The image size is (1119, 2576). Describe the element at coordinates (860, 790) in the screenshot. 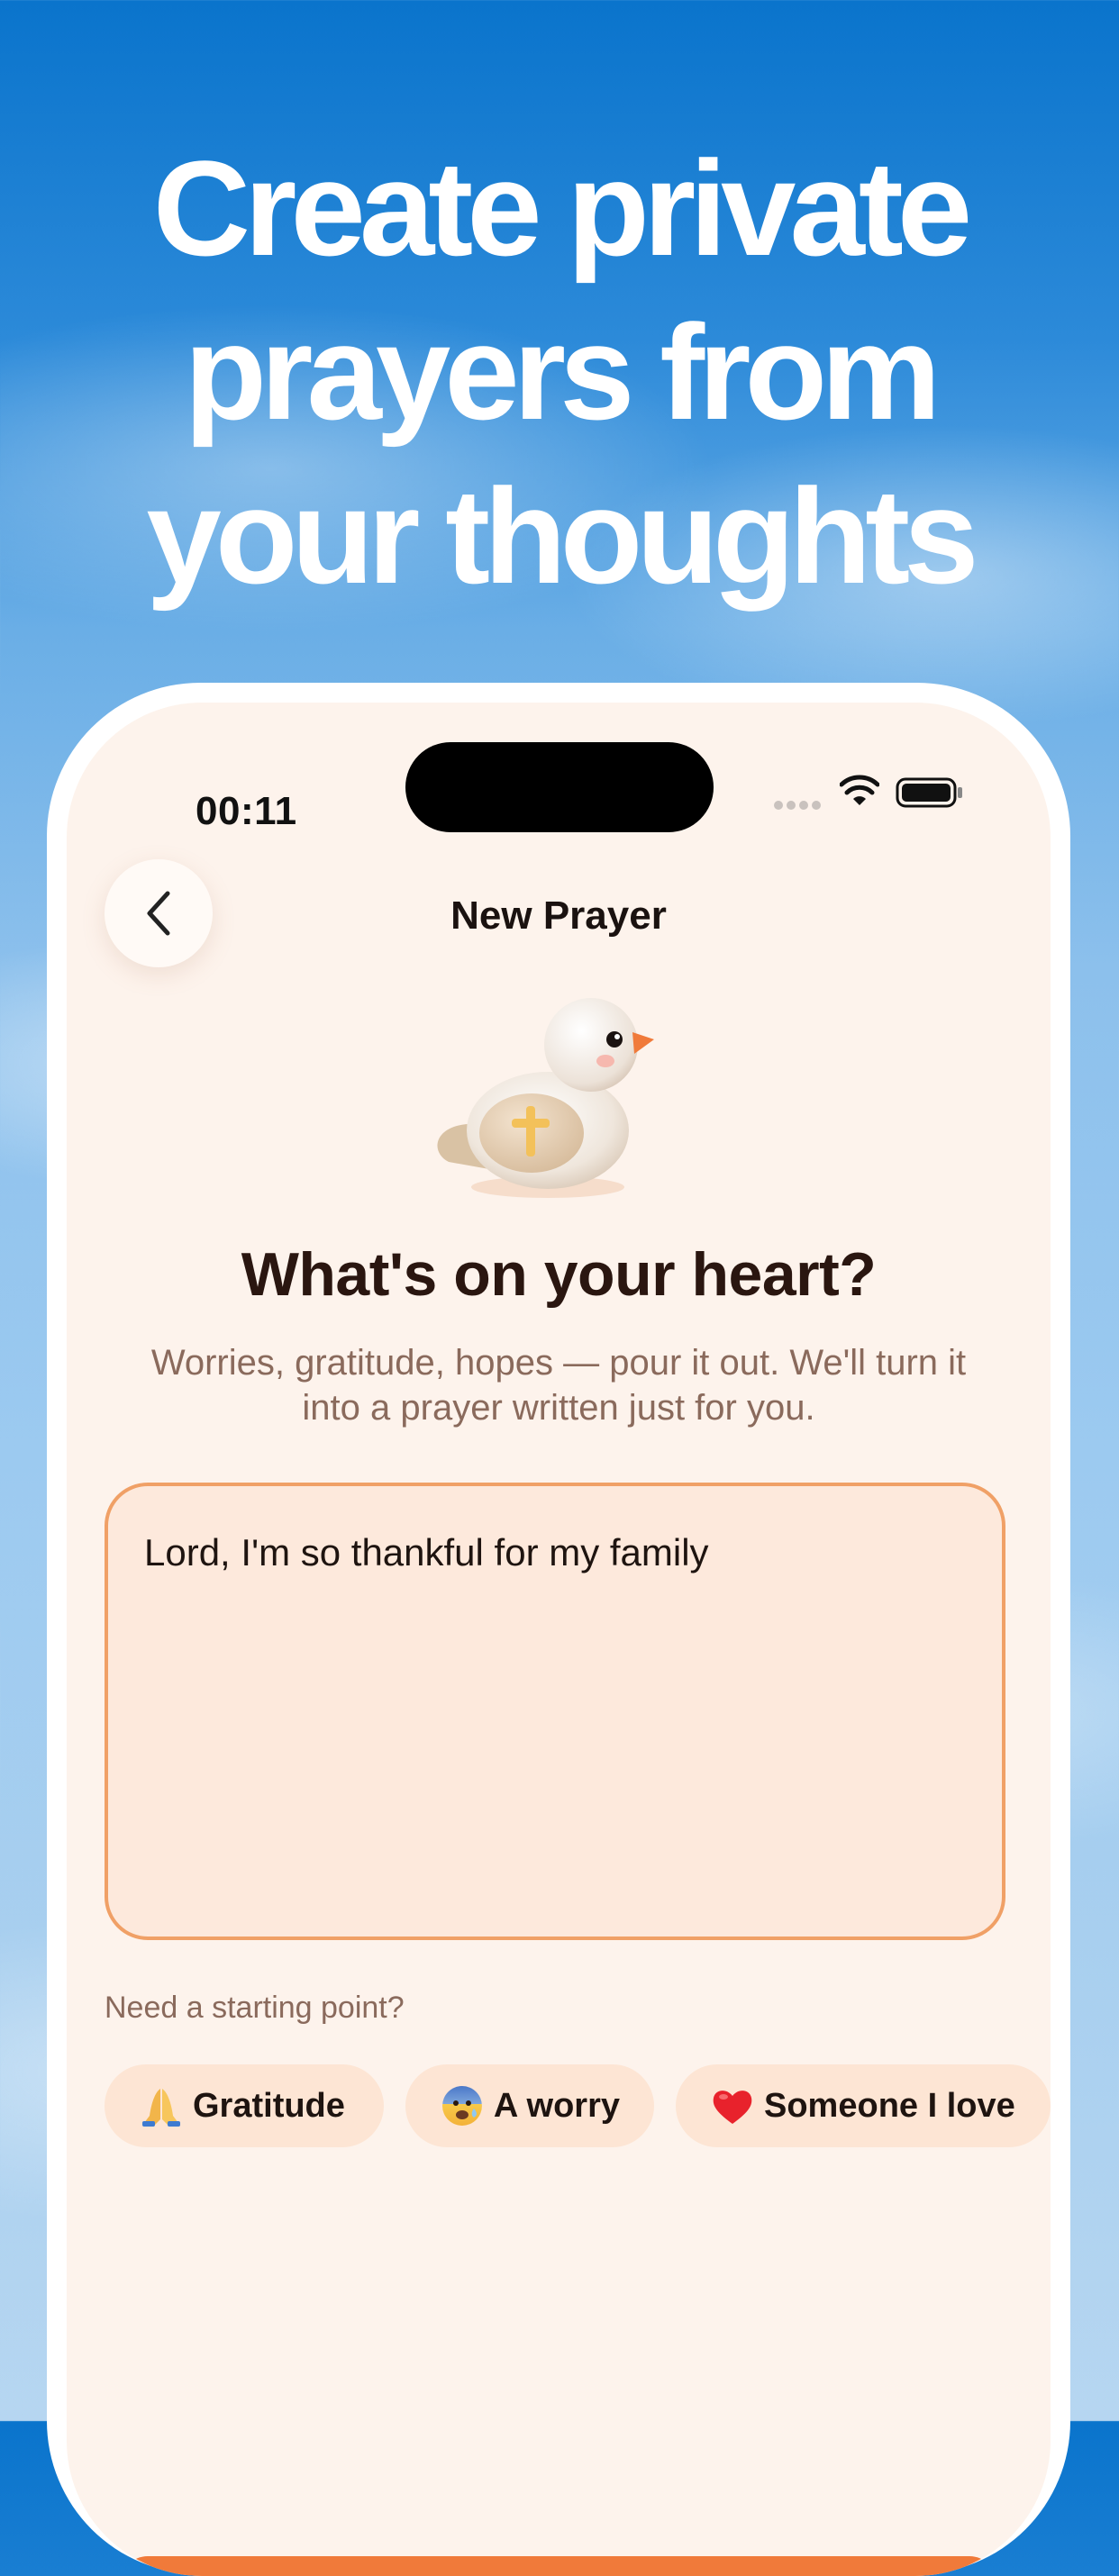

I see `wifi-icon` at that location.